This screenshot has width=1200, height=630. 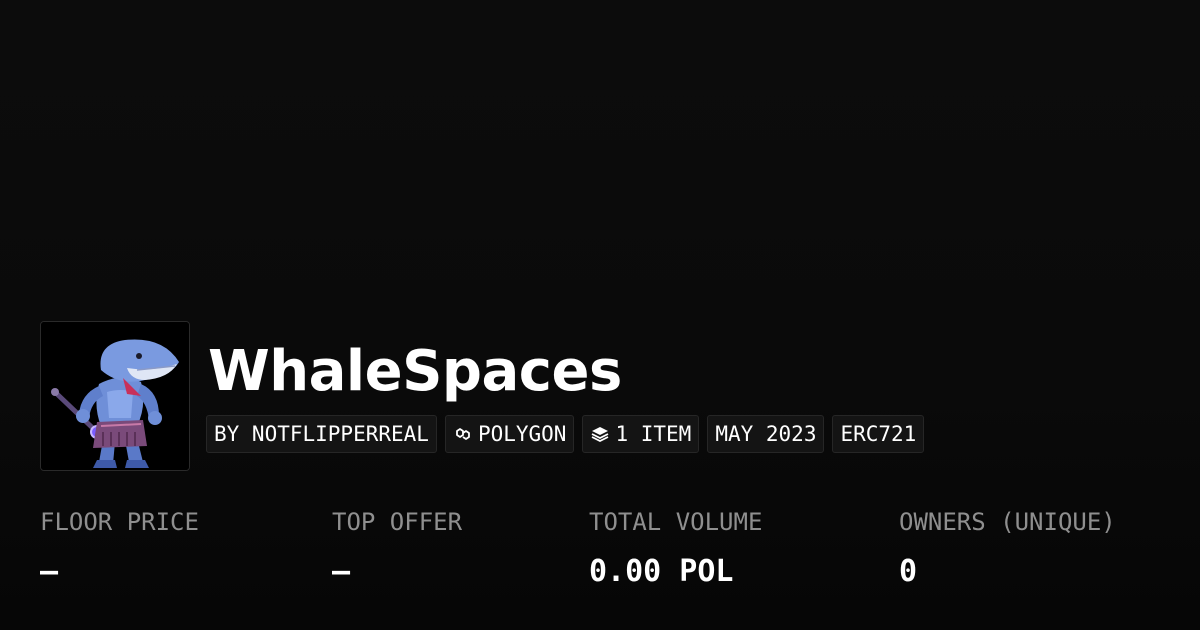 I want to click on item-count-badge: 1 ITEM, so click(x=641, y=434).